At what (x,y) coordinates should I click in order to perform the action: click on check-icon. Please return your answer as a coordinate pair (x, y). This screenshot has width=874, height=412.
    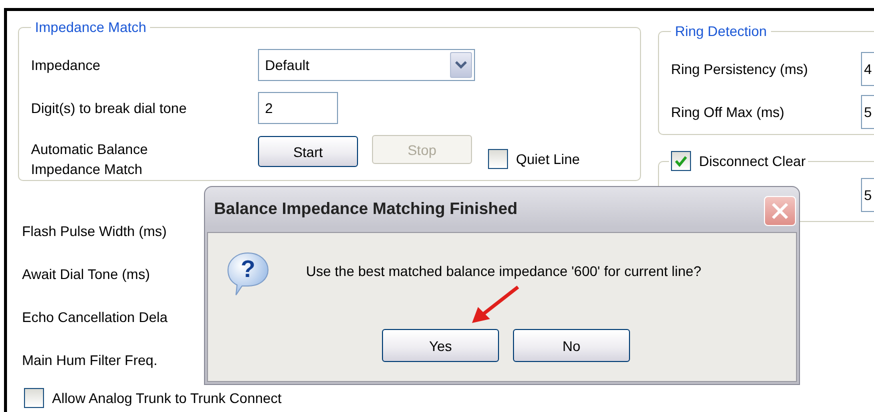
    Looking at the image, I should click on (681, 161).